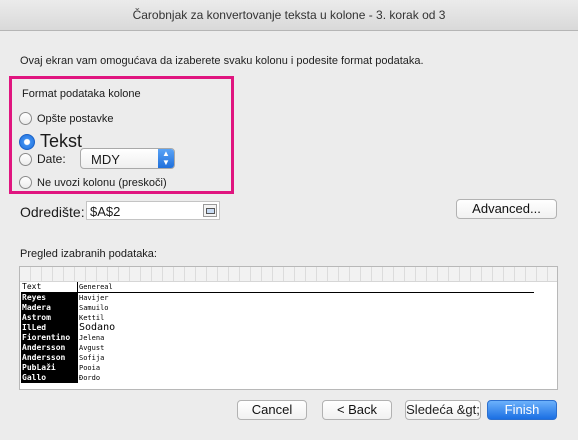 The height and width of the screenshot is (440, 578). Describe the element at coordinates (288, 274) in the screenshot. I see `preview-column-ruler` at that location.